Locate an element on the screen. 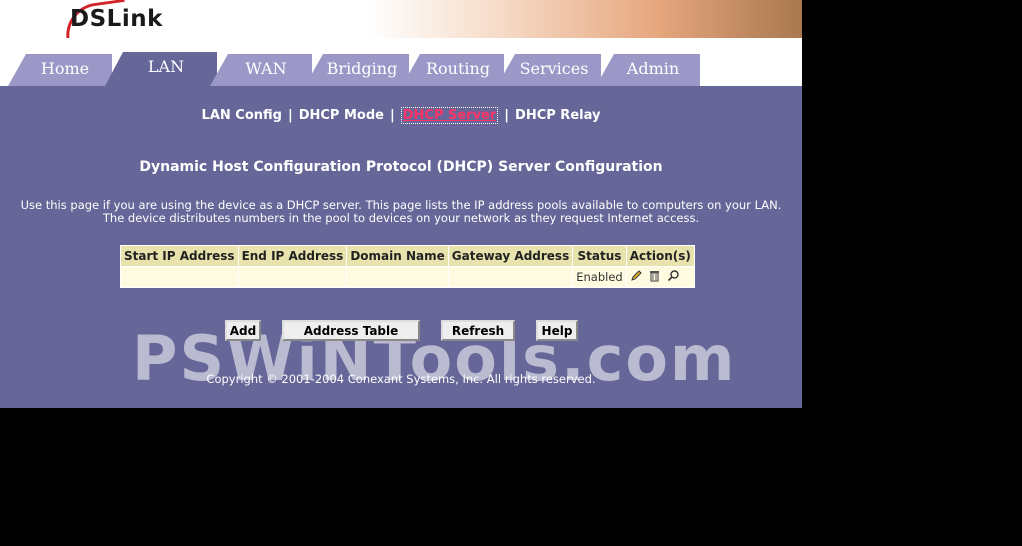 This screenshot has height=546, width=1022. col-domain-name: Domain Name is located at coordinates (397, 256).